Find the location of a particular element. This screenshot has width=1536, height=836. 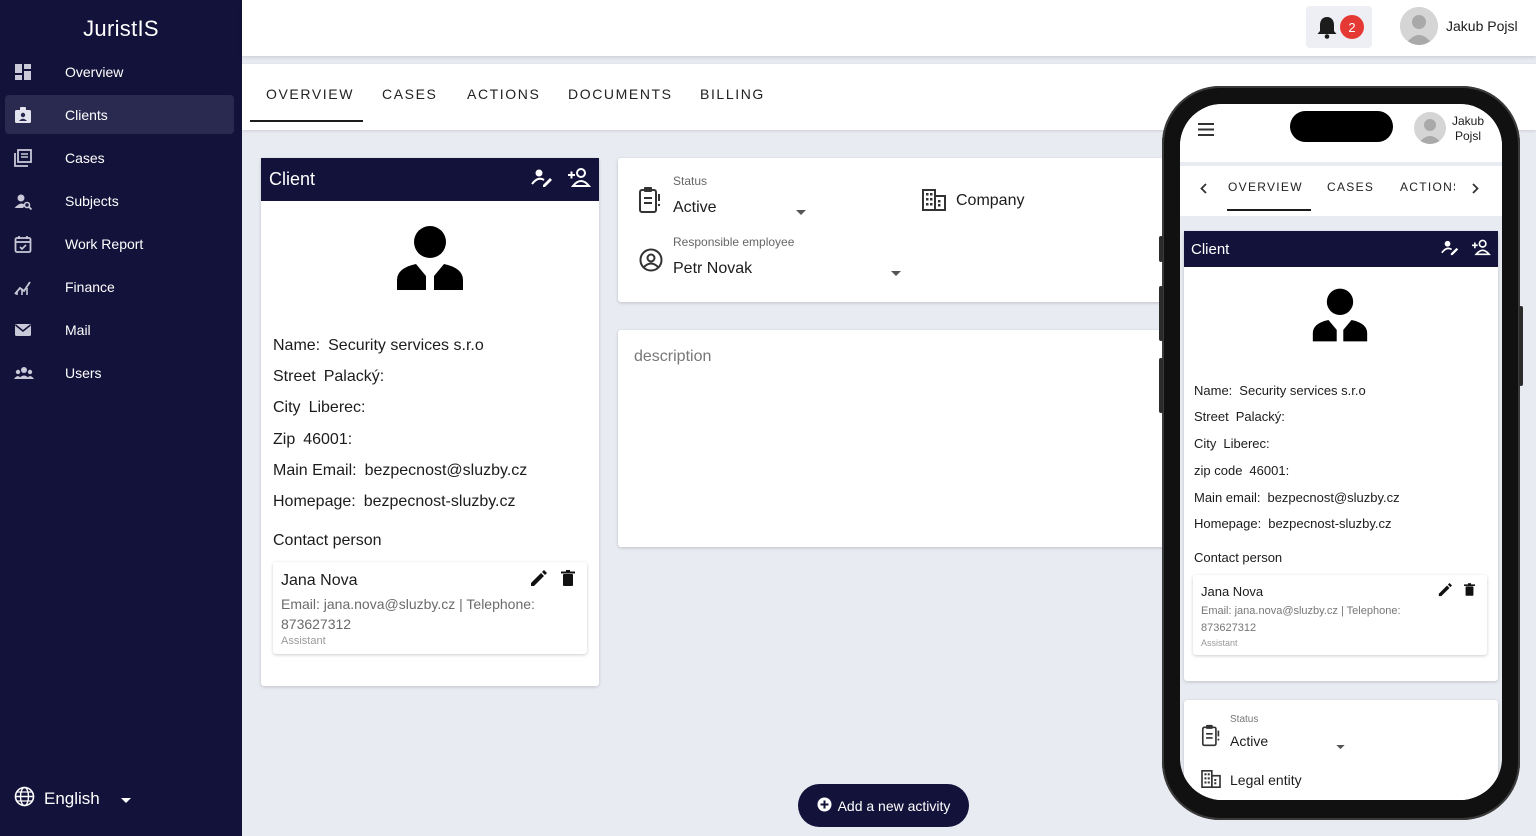

mobile-tab-bar: OVERVIEW CASES ACTIONS is located at coordinates (1341, 191).